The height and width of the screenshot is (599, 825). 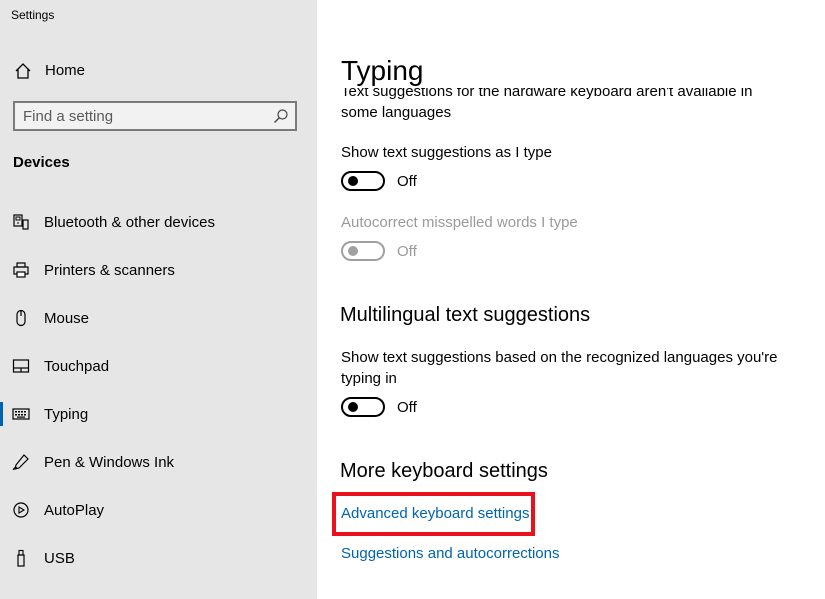 I want to click on sidebar-item-pen: Pen & Windows Ink, so click(x=158, y=462).